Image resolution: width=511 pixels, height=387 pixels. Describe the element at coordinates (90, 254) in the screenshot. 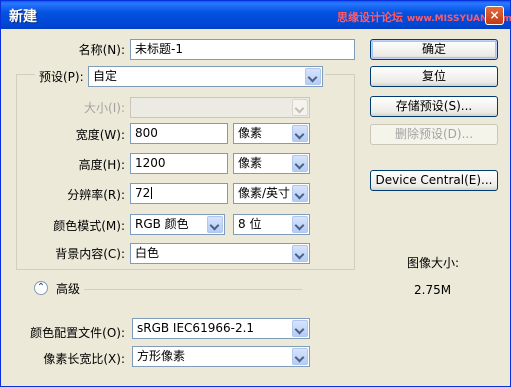

I see `background-label: 背景内容(C):` at that location.